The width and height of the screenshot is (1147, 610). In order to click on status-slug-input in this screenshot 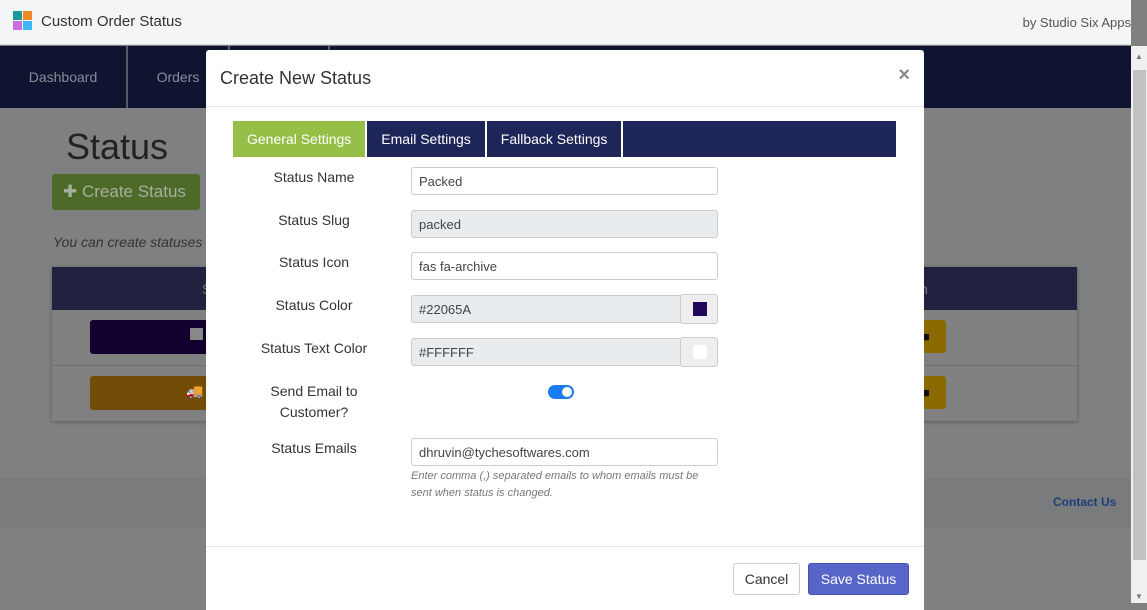, I will do `click(564, 224)`.